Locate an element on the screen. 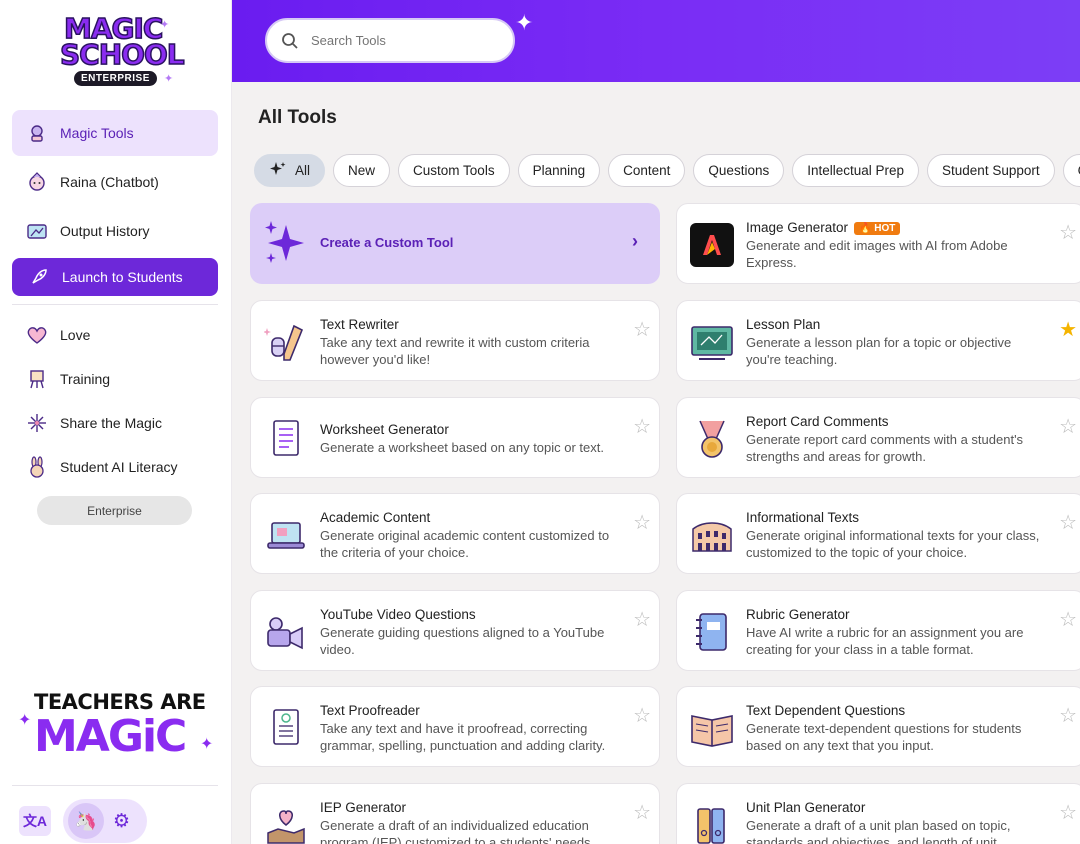 Image resolution: width=1080 pixels, height=844 pixels. launch-to-students-button: Launch to Students is located at coordinates (115, 277).